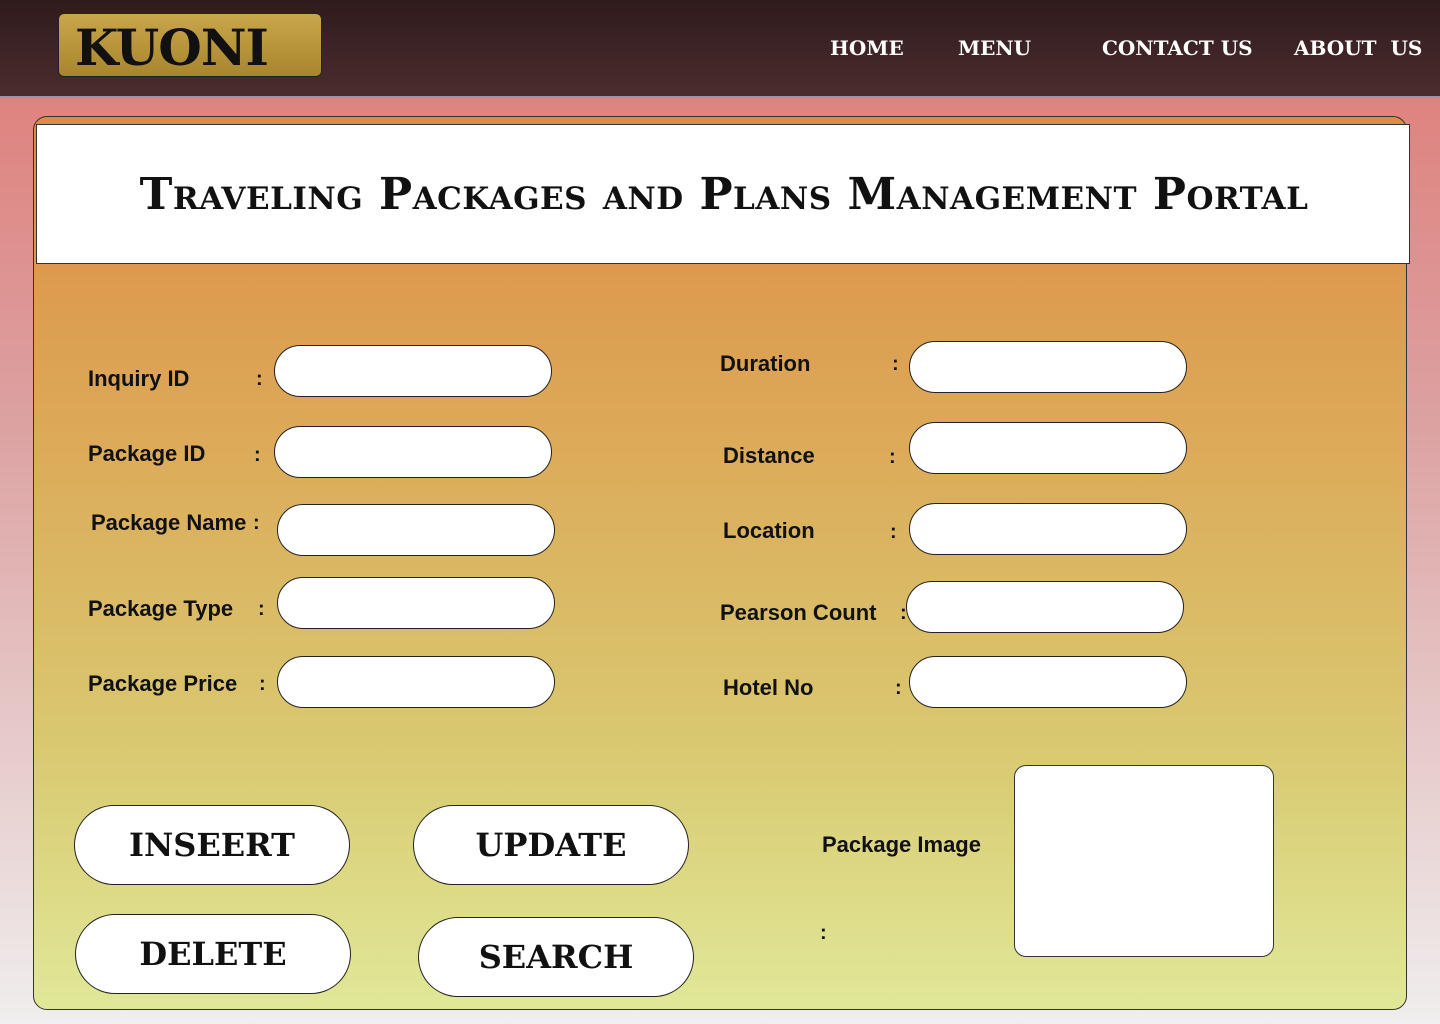 This screenshot has width=1440, height=1024. What do you see at coordinates (1048, 529) in the screenshot?
I see `location-input` at bounding box center [1048, 529].